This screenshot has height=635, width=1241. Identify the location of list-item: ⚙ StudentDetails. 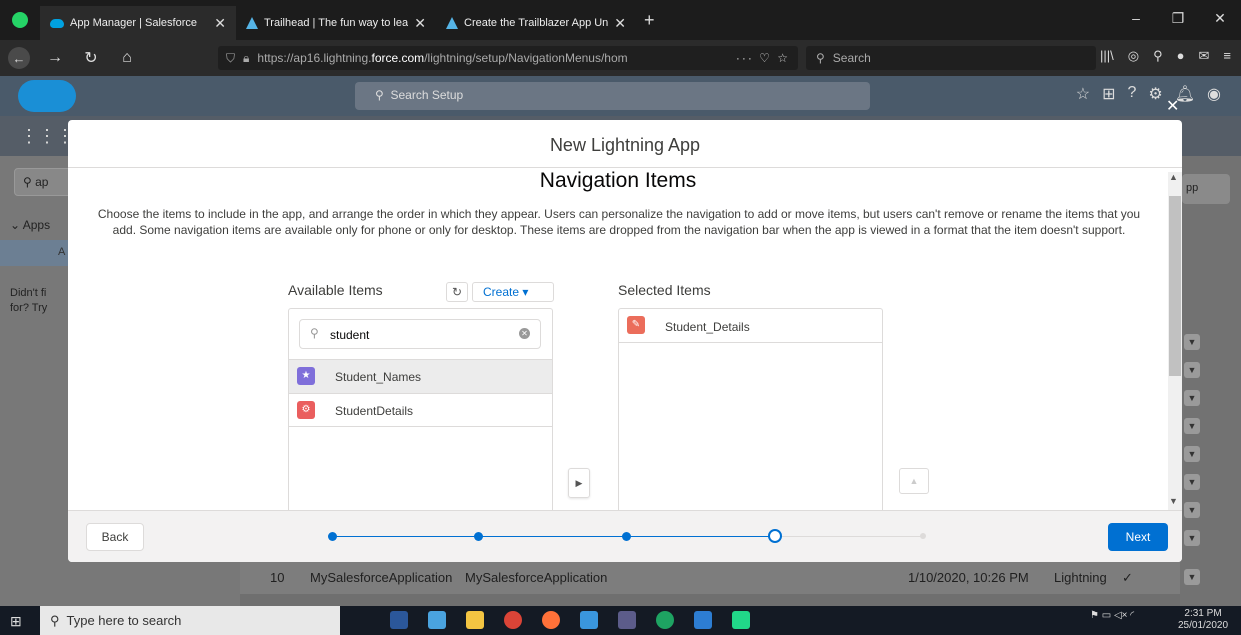
(420, 410).